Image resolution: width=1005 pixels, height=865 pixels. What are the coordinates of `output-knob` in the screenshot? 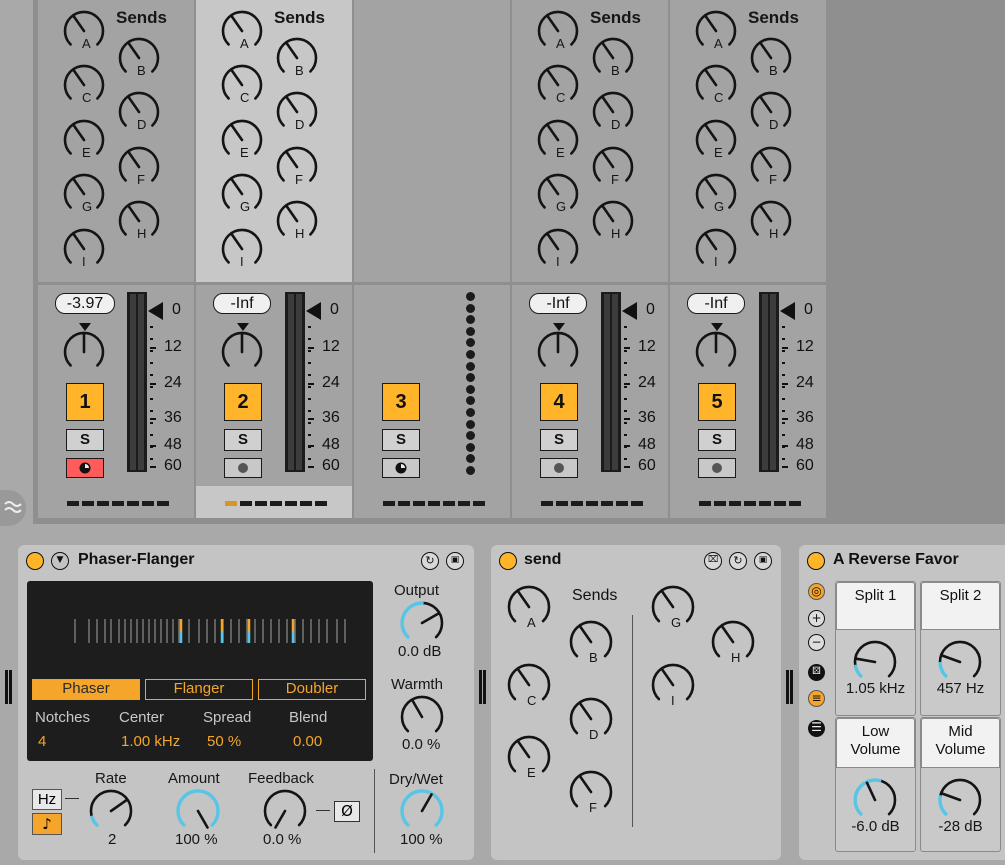 It's located at (422, 623).